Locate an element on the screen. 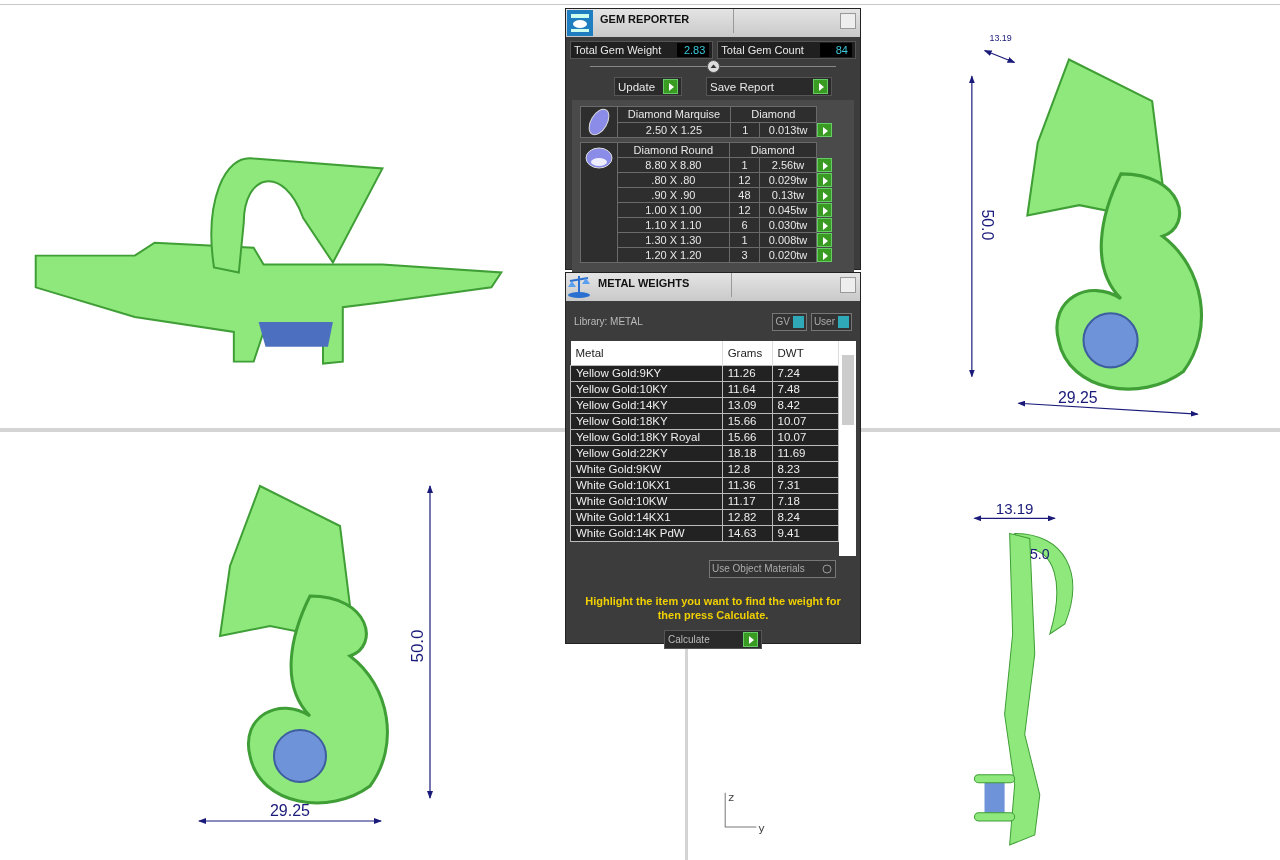 The width and height of the screenshot is (1280, 860). instruction-text: Highlight the item you want to find the weight for then press Calculate. is located at coordinates (713, 608).